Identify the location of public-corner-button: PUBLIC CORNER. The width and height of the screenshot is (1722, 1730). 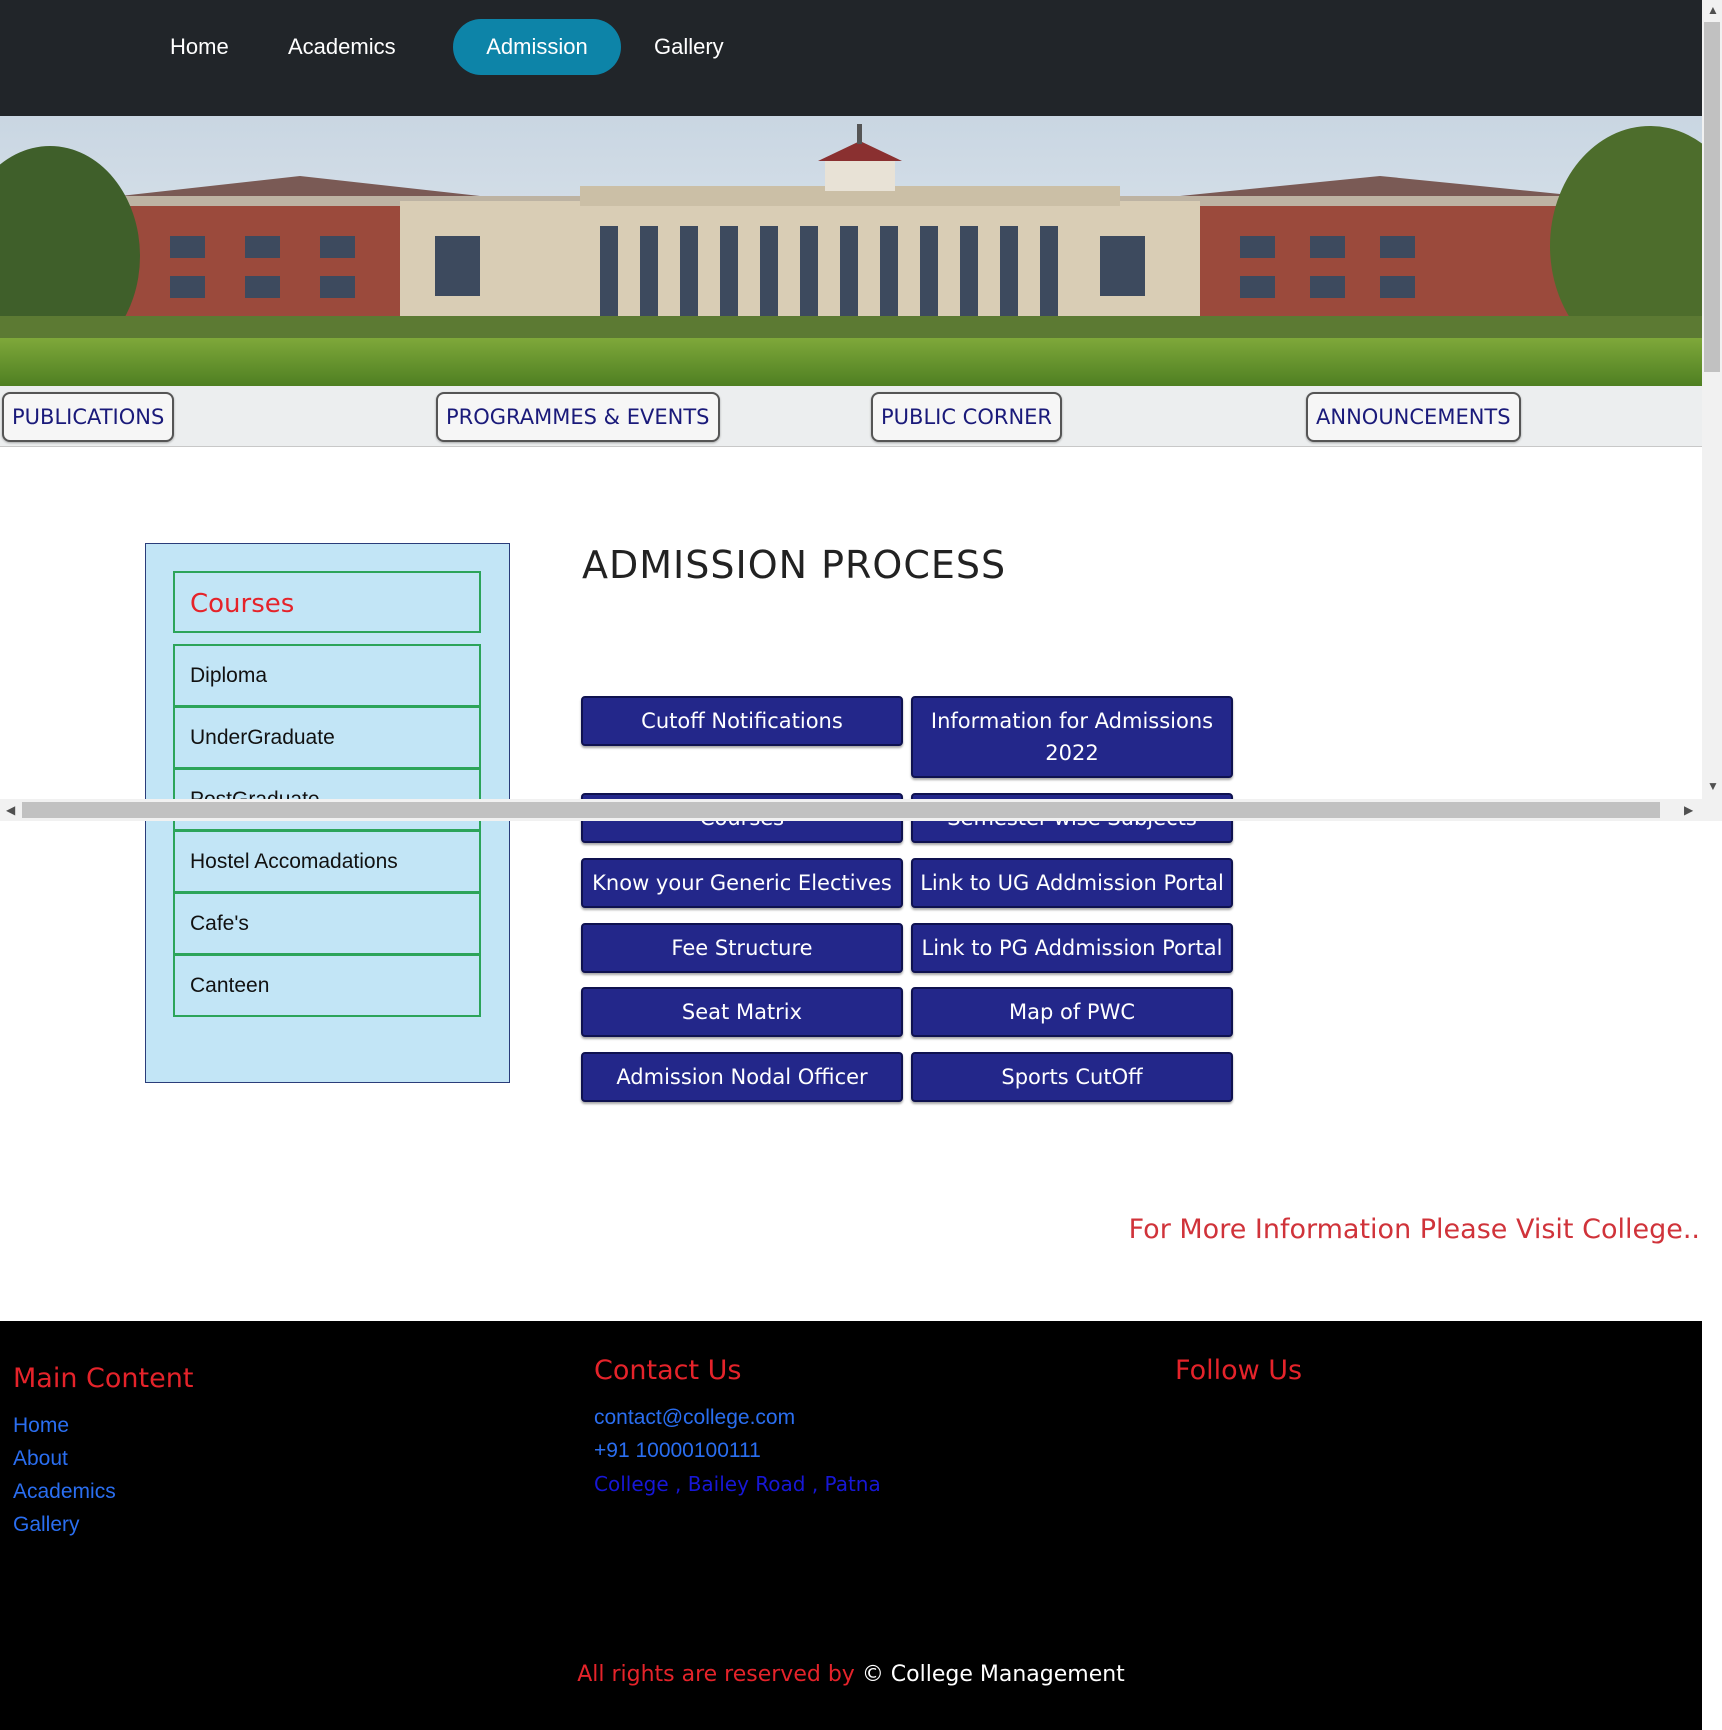
(967, 417).